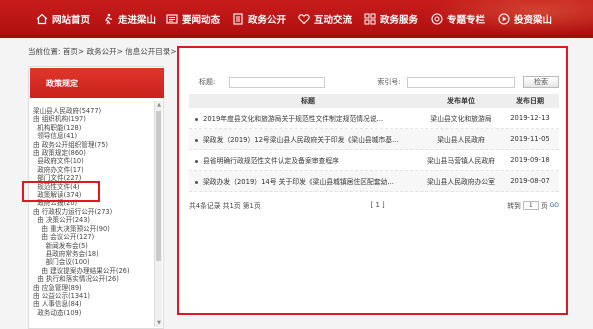  I want to click on go-button: GO, so click(554, 205).